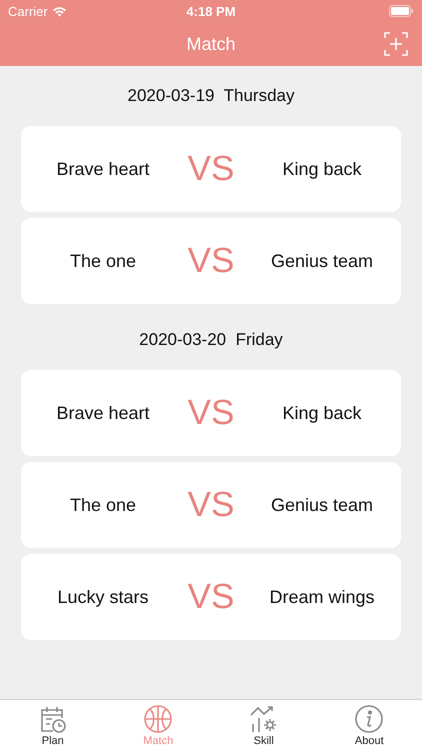 This screenshot has height=750, width=422. Describe the element at coordinates (211, 44) in the screenshot. I see `nav-title: Match` at that location.